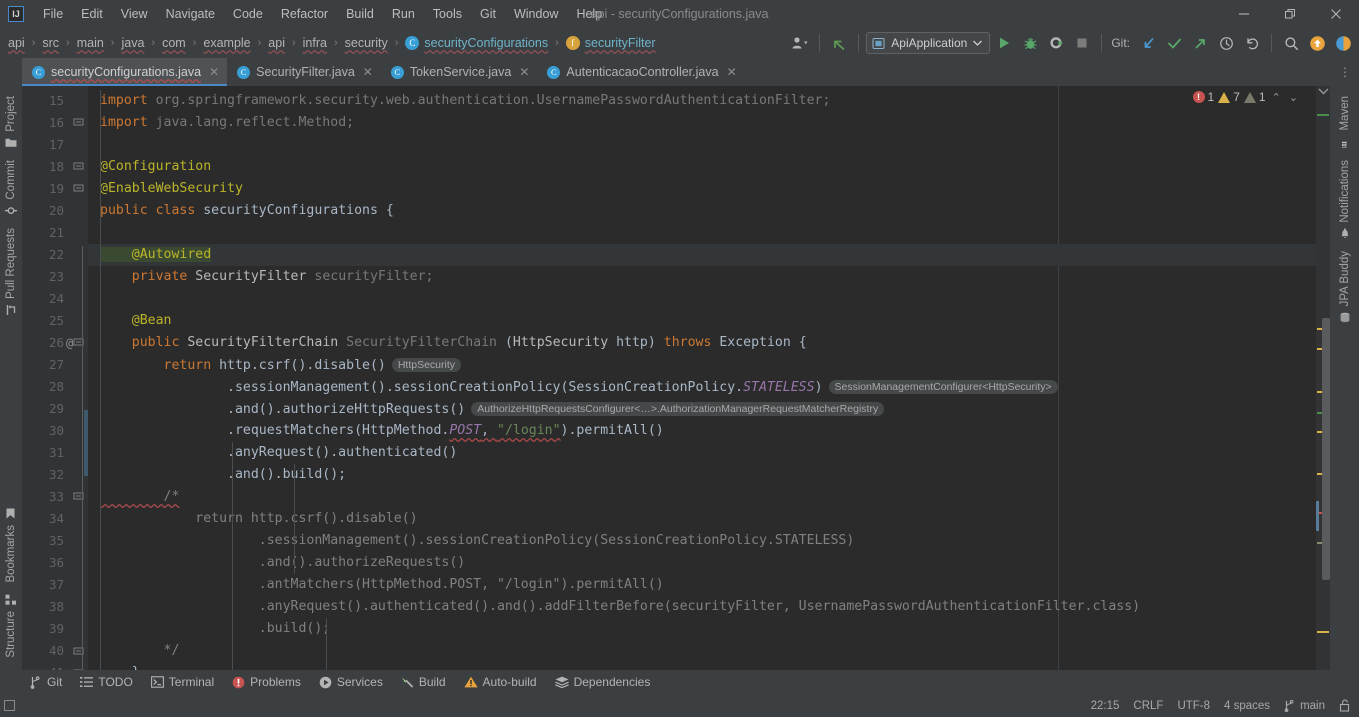 Image resolution: width=1359 pixels, height=717 pixels. What do you see at coordinates (304, 72) in the screenshot?
I see `editor-tab: C SecurityFilter.java ✕` at bounding box center [304, 72].